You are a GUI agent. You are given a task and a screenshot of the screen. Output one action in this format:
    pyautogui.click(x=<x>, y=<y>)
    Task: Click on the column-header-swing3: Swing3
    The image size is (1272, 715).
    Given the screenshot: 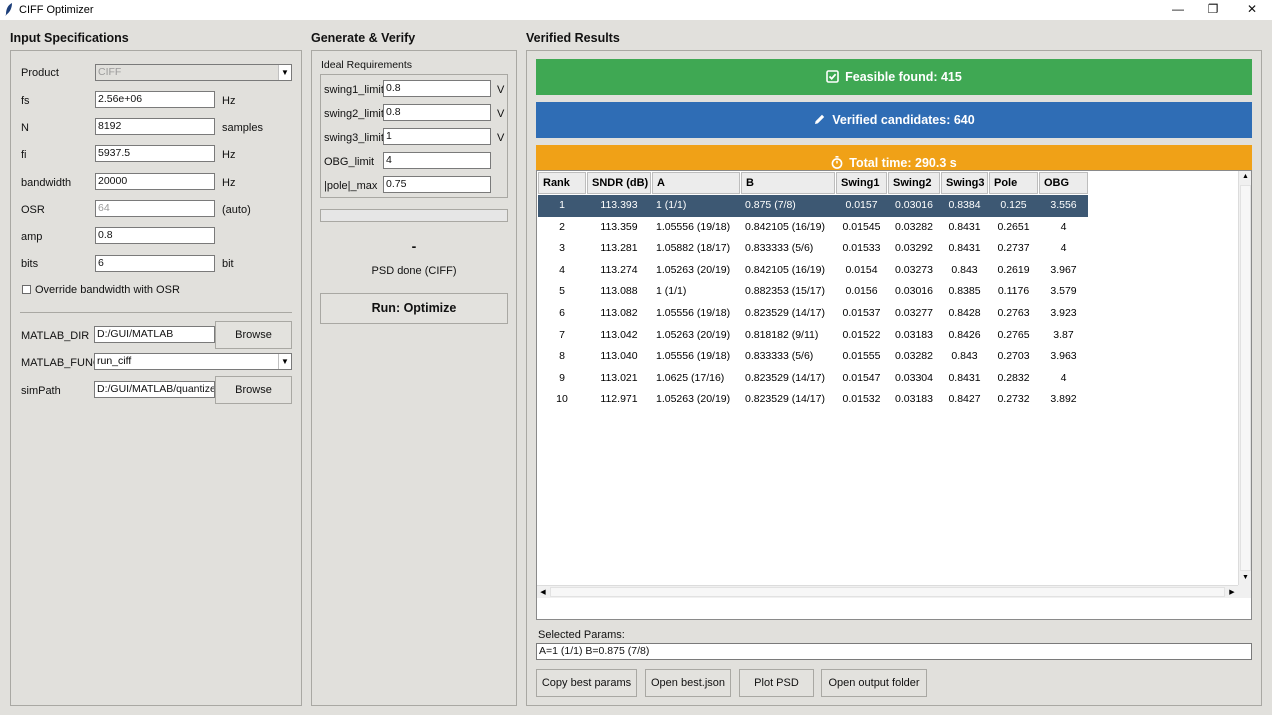 What is the action you would take?
    pyautogui.click(x=964, y=183)
    